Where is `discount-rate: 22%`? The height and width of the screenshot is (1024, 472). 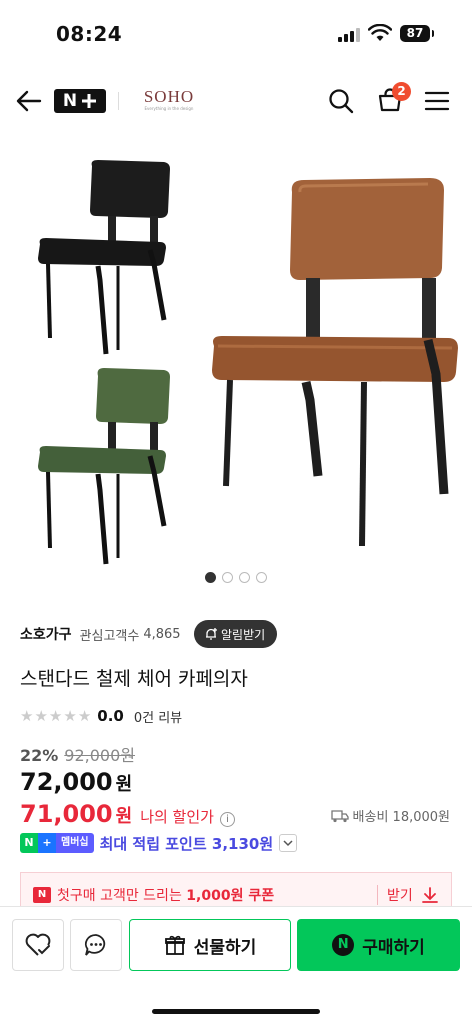 discount-rate: 22% is located at coordinates (39, 755).